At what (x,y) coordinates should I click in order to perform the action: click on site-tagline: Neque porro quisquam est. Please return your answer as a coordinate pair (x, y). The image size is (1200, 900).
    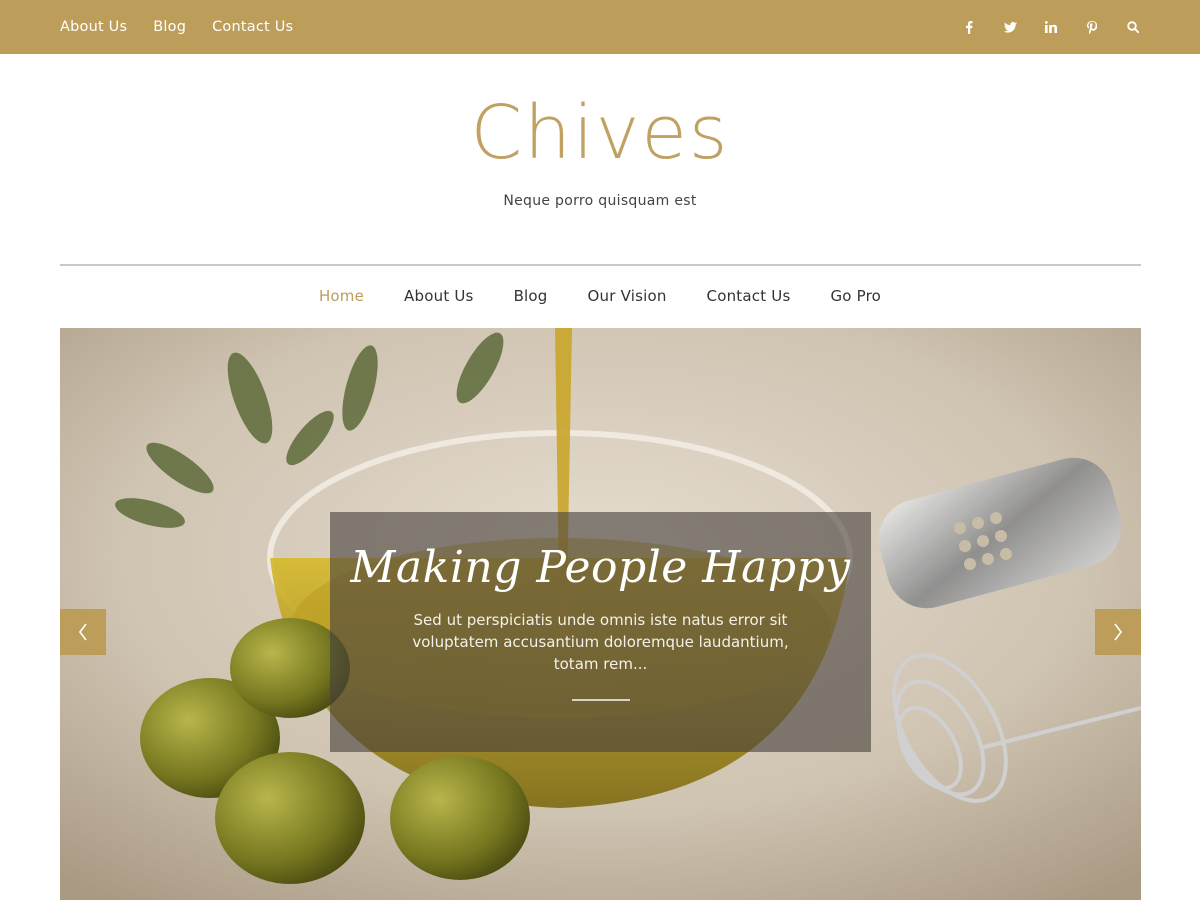
    Looking at the image, I should click on (600, 201).